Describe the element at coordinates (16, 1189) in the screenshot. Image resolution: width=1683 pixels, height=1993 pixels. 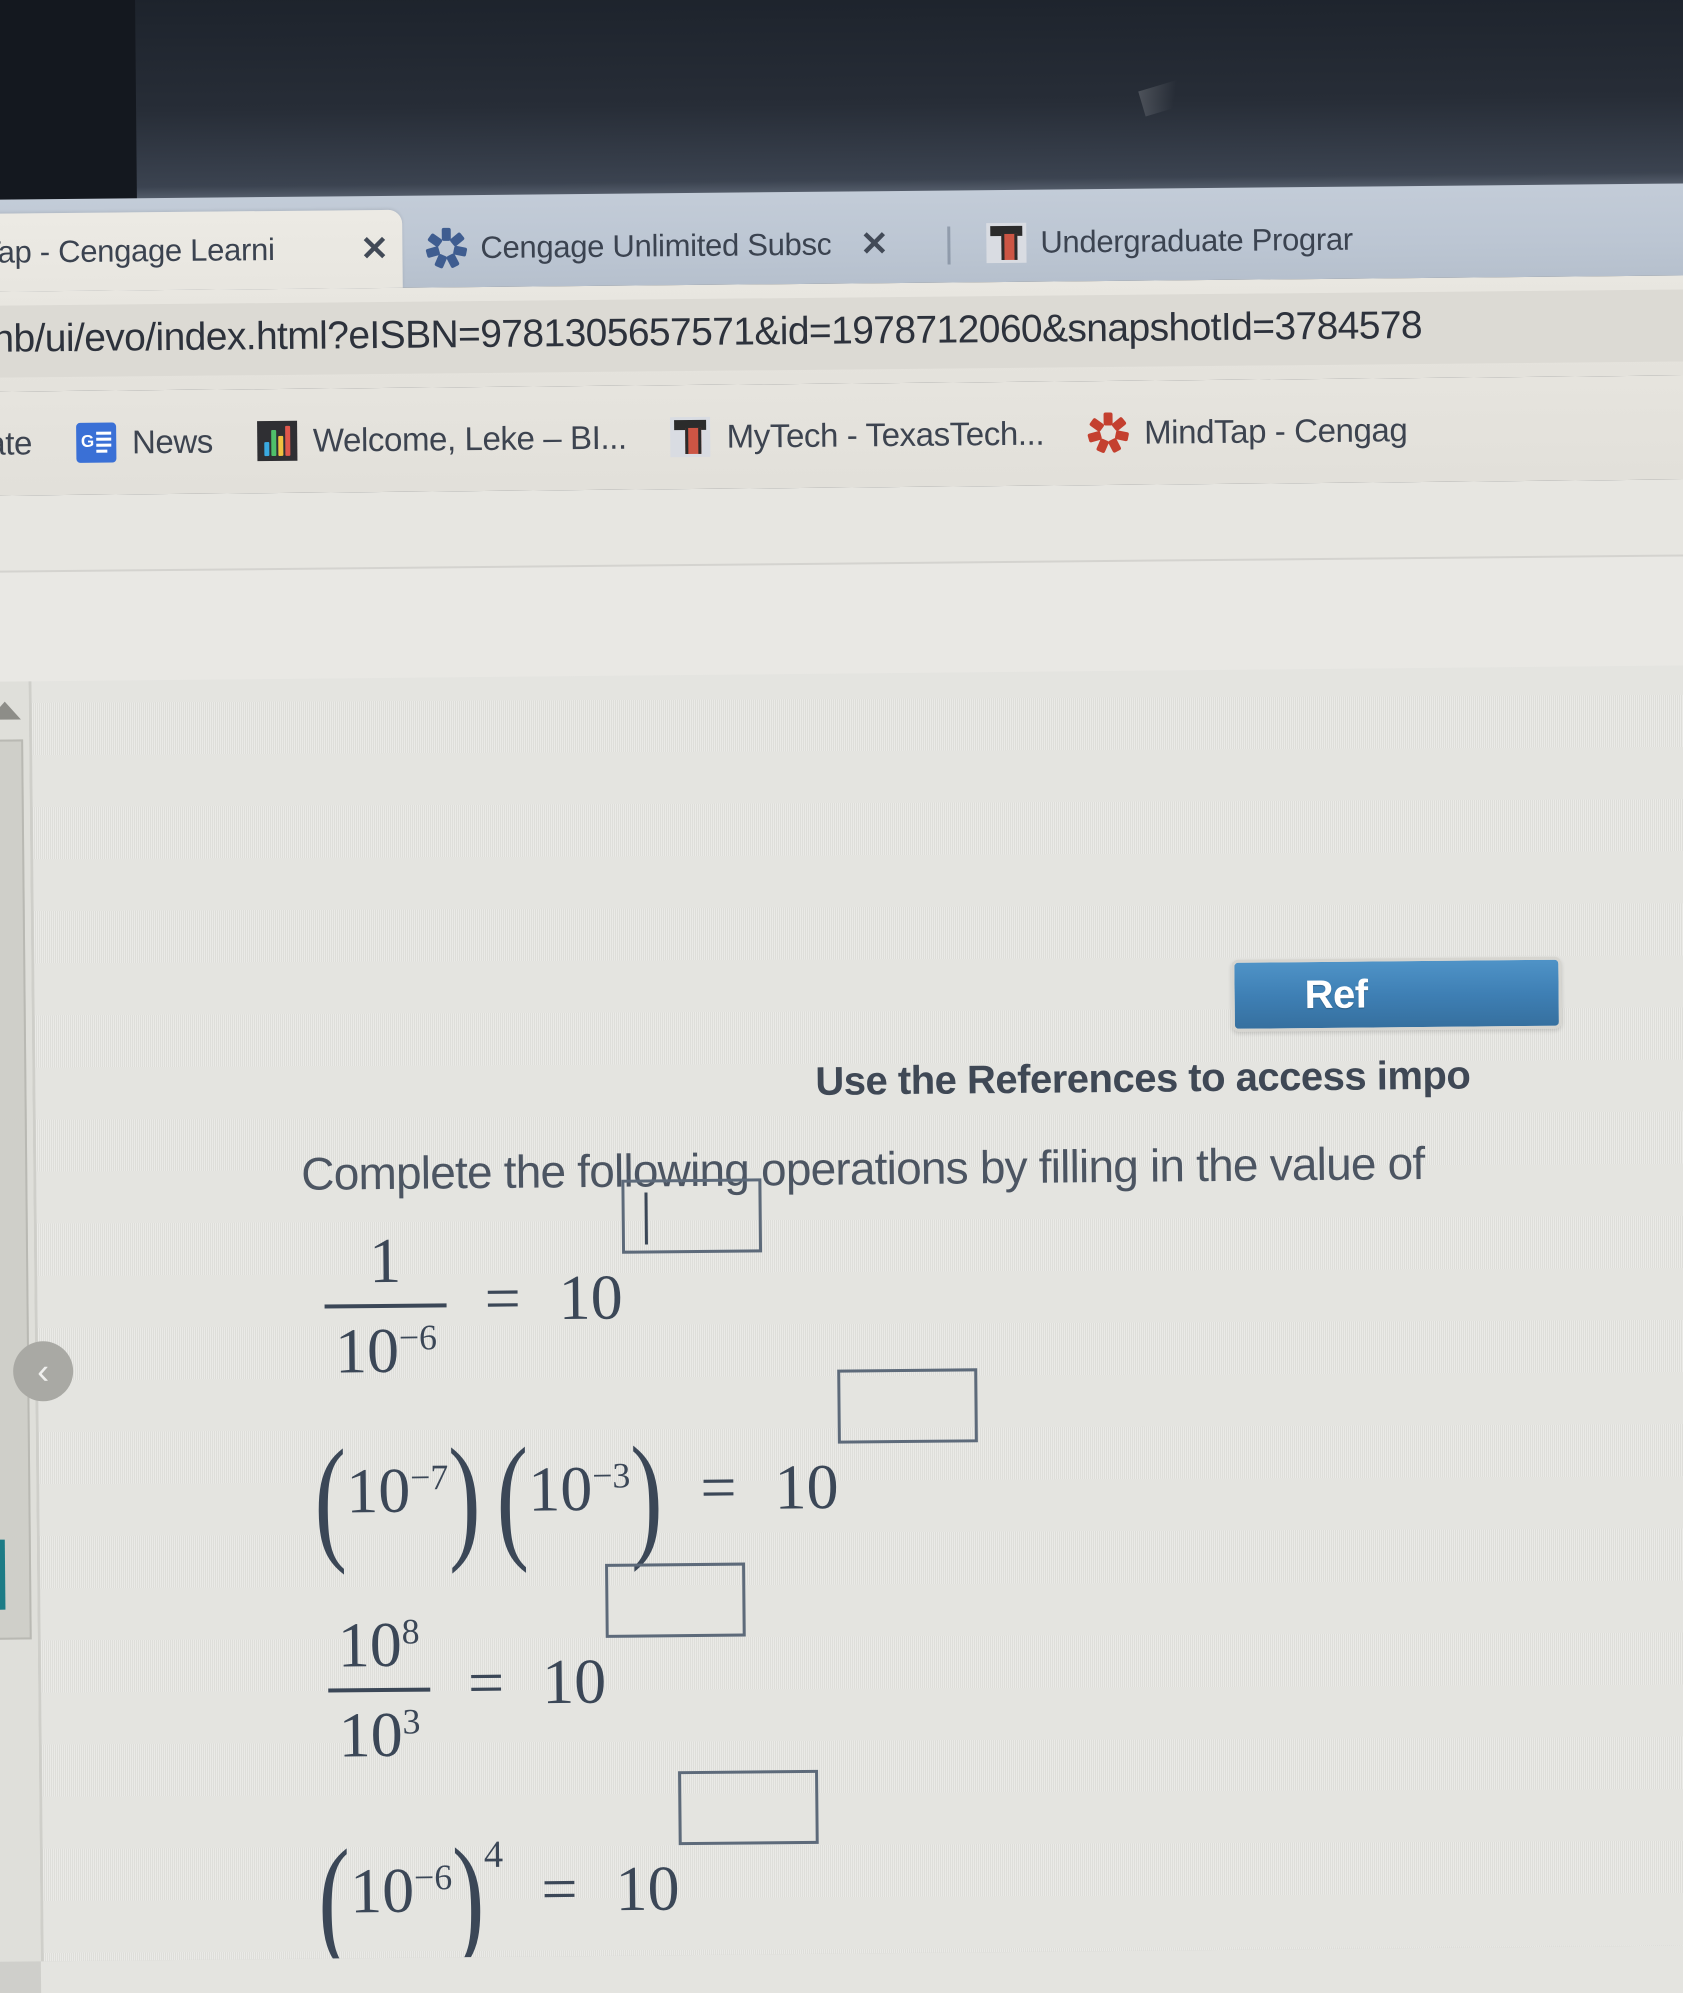
I see `scrollbar-thumb` at that location.